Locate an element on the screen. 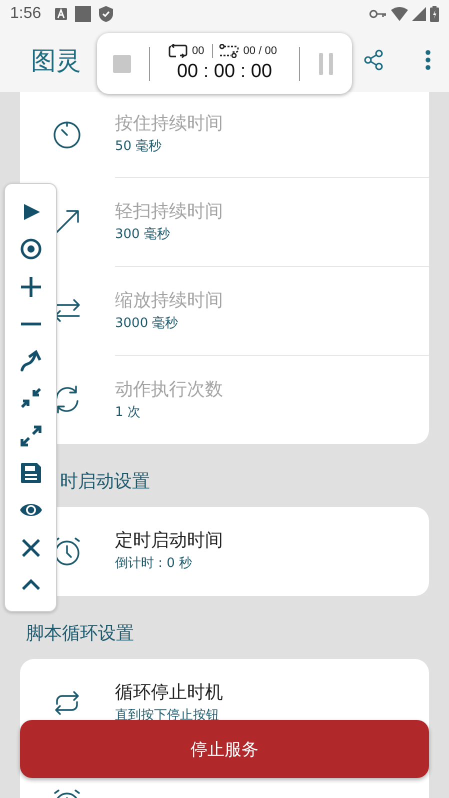 This screenshot has height=798, width=449. step-count: 00 / 00 is located at coordinates (260, 51).